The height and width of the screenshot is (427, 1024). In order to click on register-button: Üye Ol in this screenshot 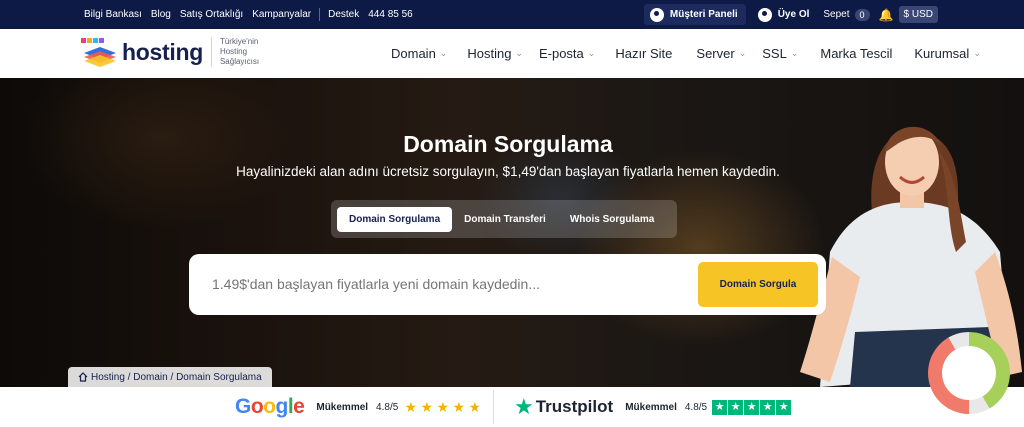, I will do `click(783, 14)`.